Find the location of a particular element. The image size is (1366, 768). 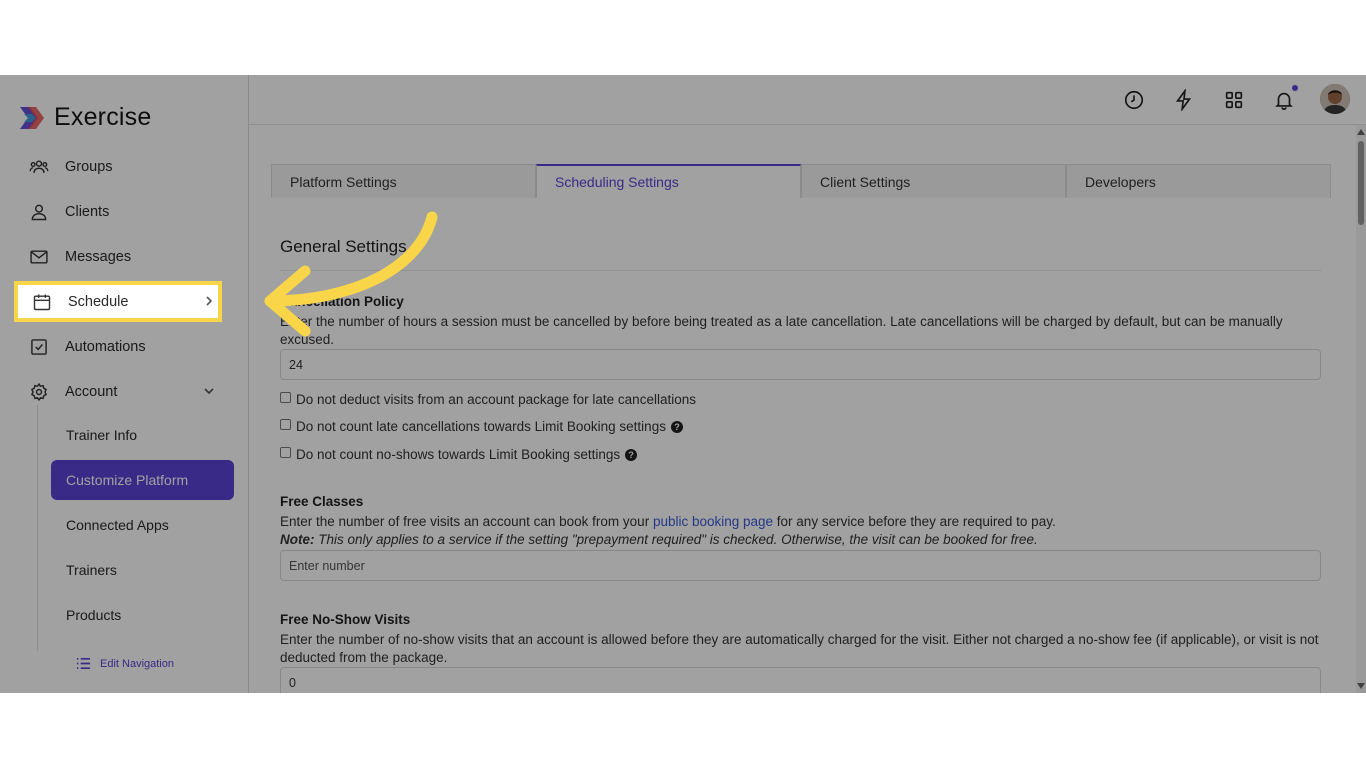

sidebar-item-account: Account is located at coordinates (120, 392).